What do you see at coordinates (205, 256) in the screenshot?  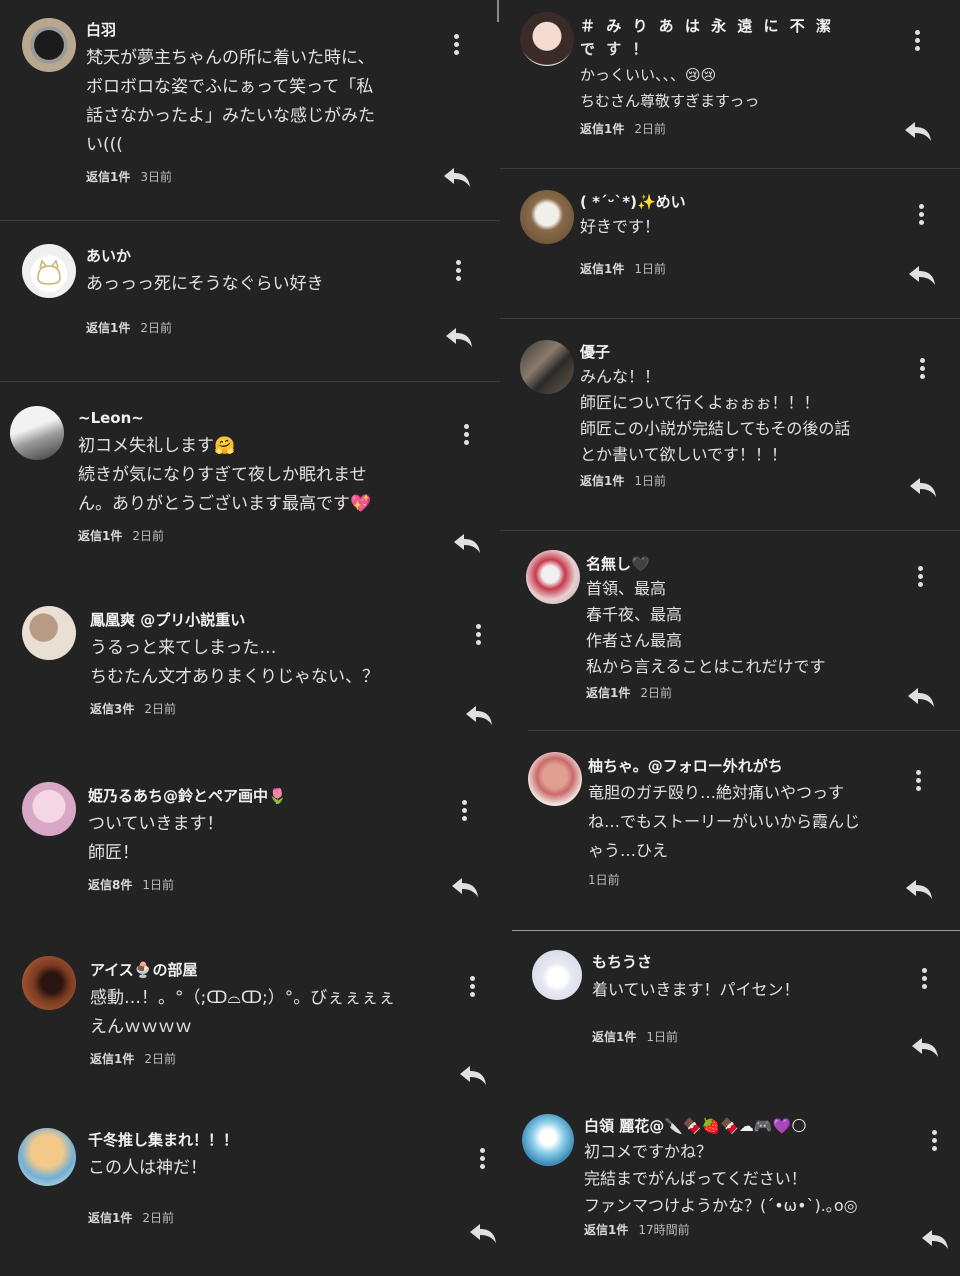 I see `username: あいか` at bounding box center [205, 256].